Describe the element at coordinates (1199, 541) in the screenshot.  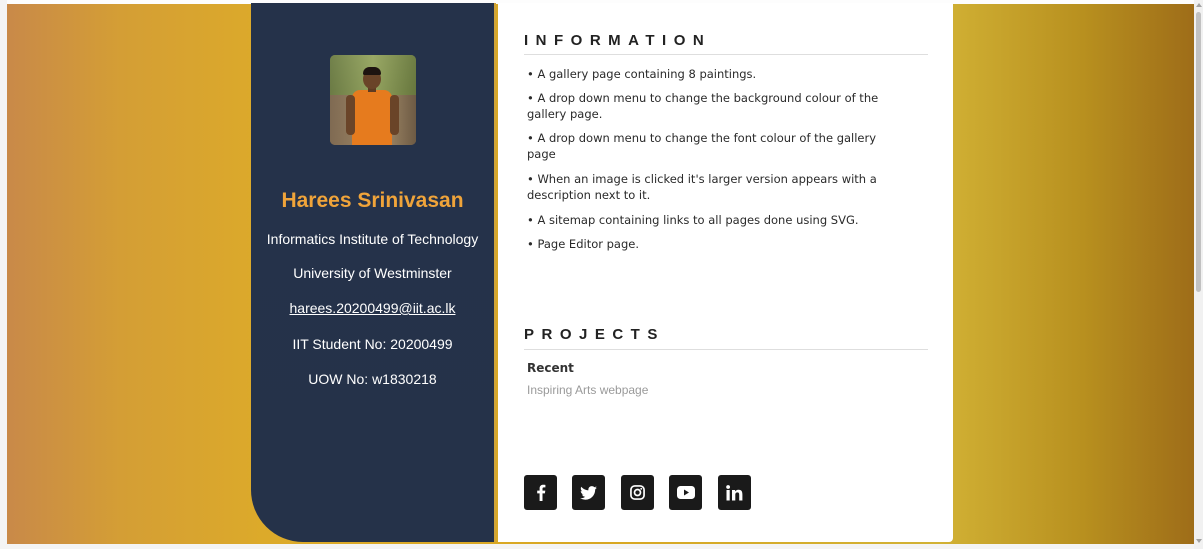
I see `scroll-down-icon` at that location.